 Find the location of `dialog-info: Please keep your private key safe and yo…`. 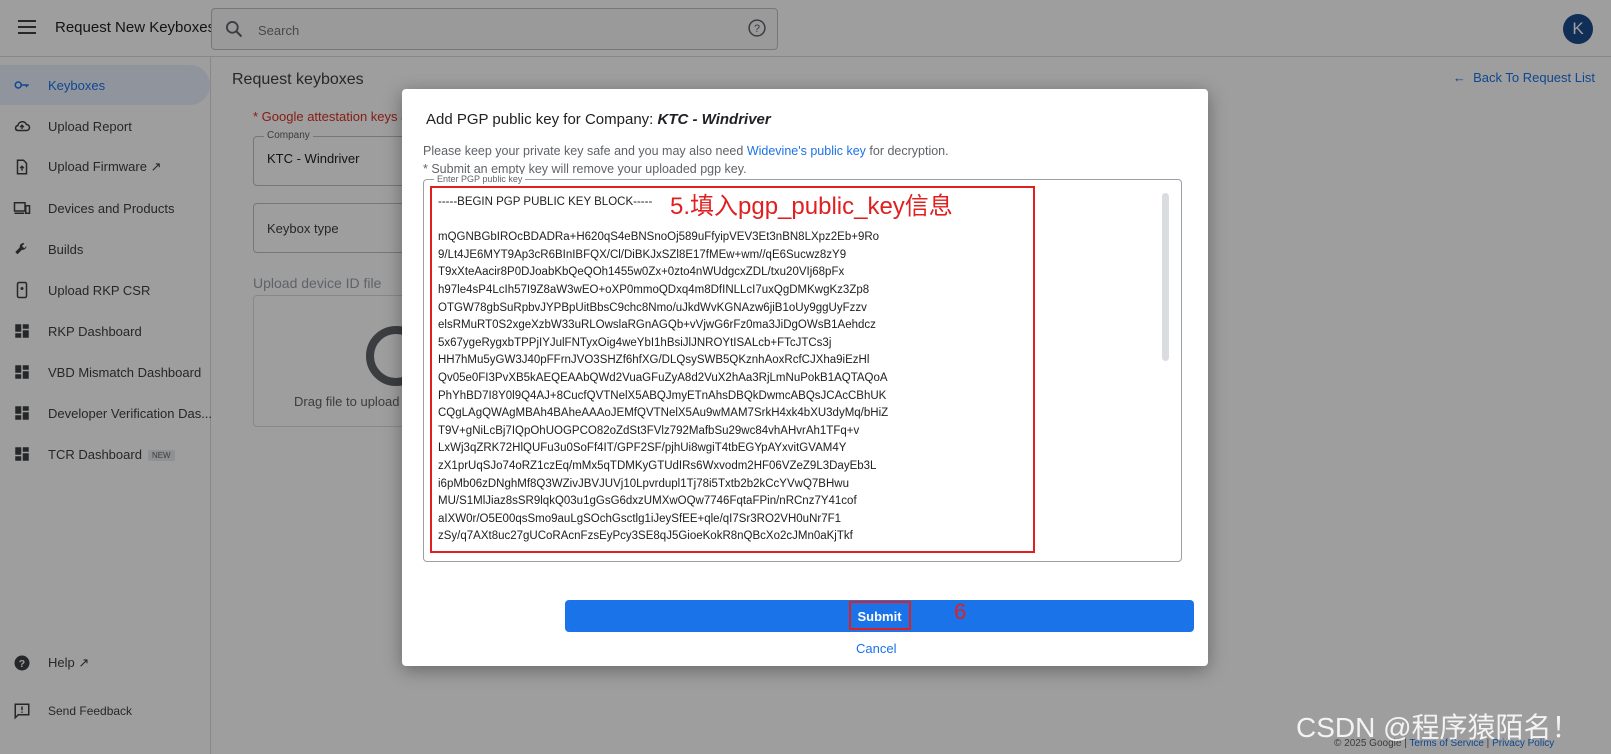

dialog-info: Please keep your private key safe and yo… is located at coordinates (686, 151).